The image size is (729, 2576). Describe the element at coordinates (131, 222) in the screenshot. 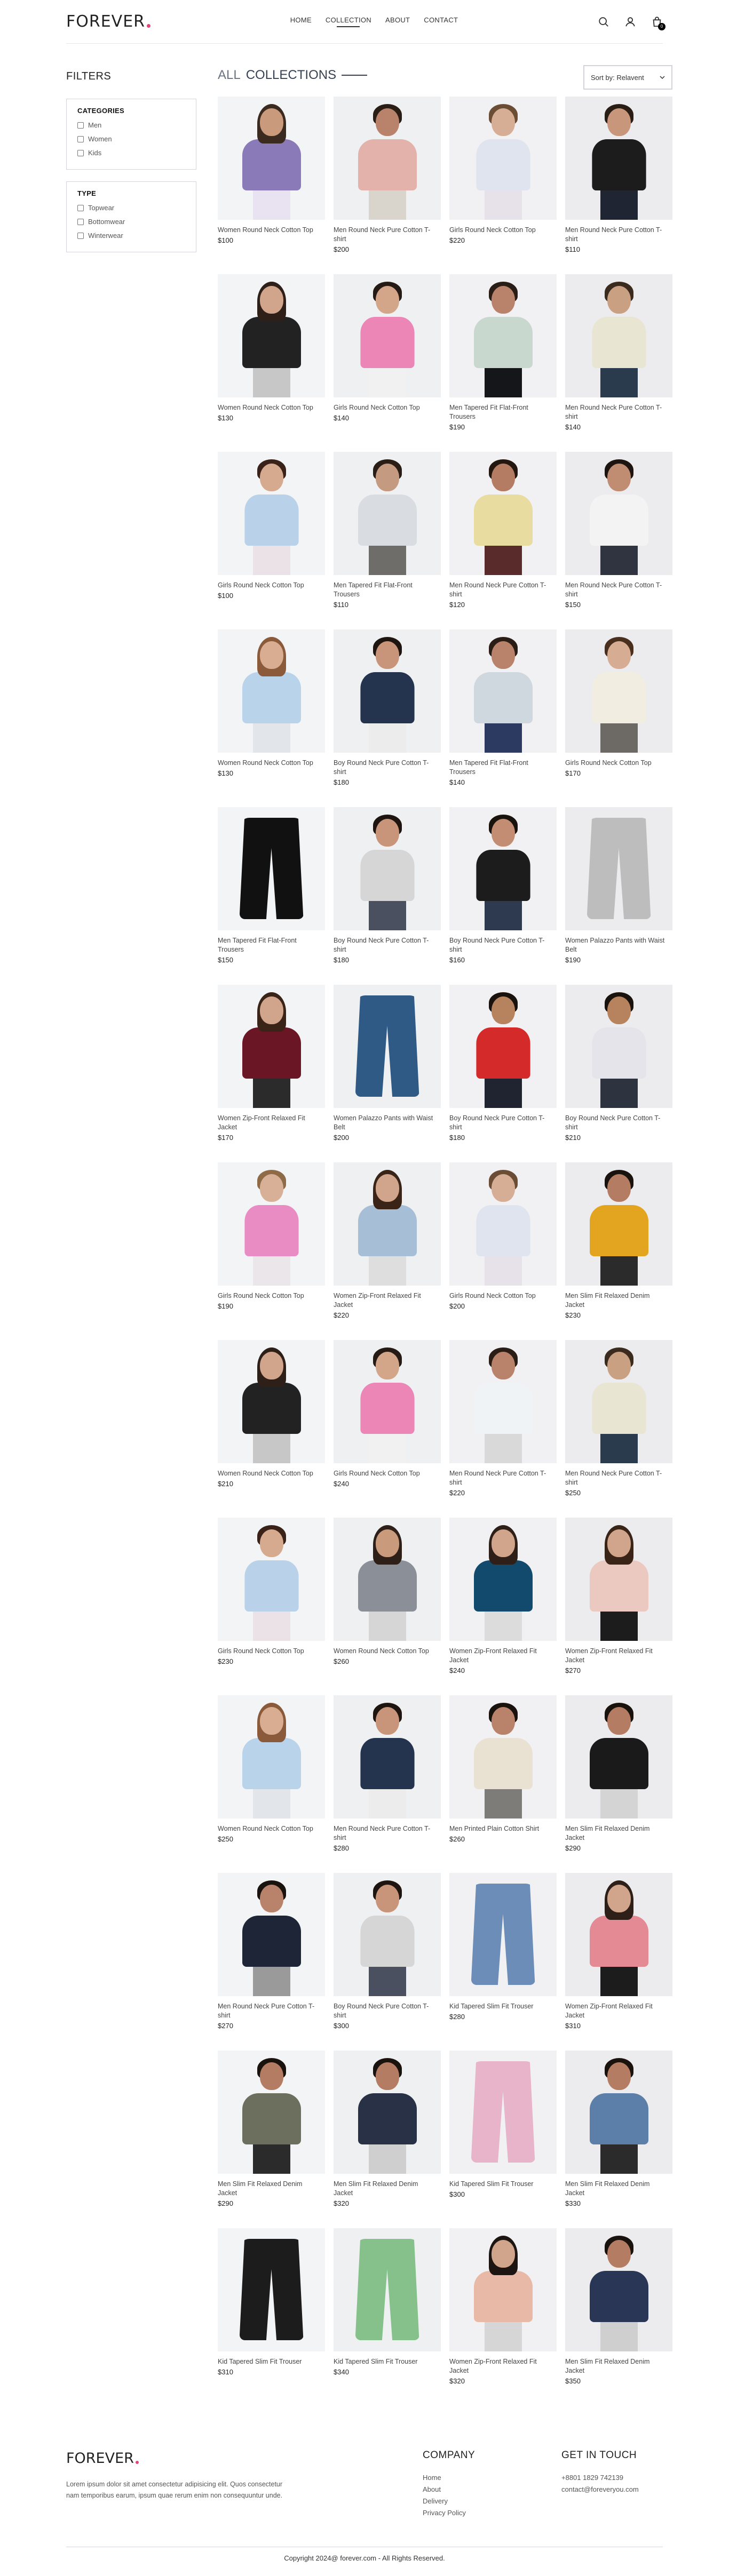

I see `filter-option-bottomwear: Bottomwear` at that location.